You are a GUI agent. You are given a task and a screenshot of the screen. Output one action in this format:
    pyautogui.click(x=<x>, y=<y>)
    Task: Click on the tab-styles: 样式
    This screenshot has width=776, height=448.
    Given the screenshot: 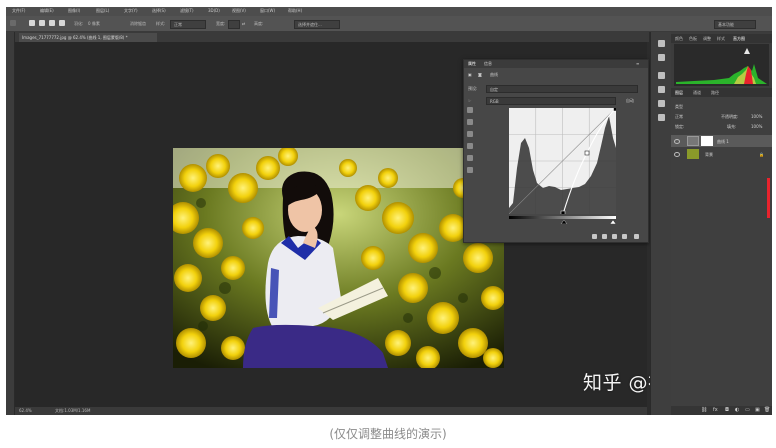 What is the action you would take?
    pyautogui.click(x=721, y=39)
    